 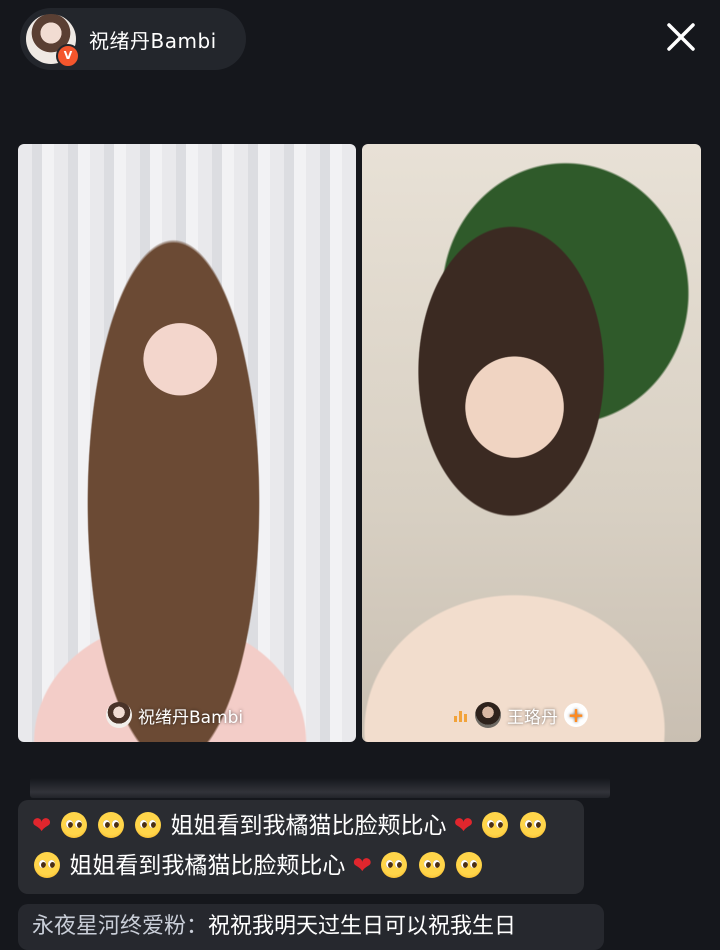 I want to click on stream-name: 王珞丹, so click(x=532, y=717).